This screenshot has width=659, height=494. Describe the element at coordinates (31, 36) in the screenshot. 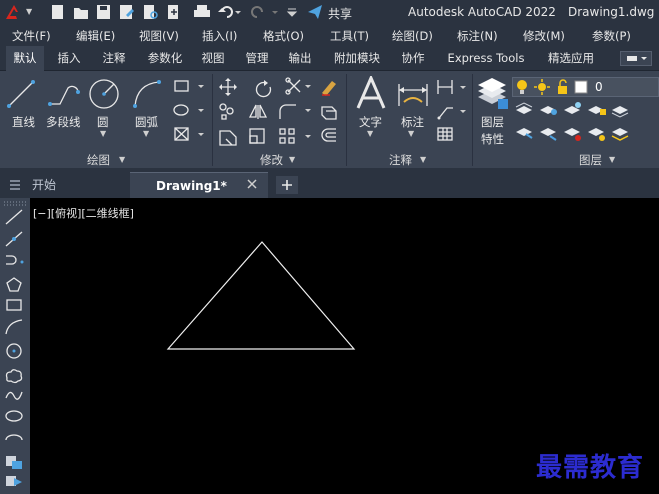

I see `menu-file: 文件(F)` at that location.